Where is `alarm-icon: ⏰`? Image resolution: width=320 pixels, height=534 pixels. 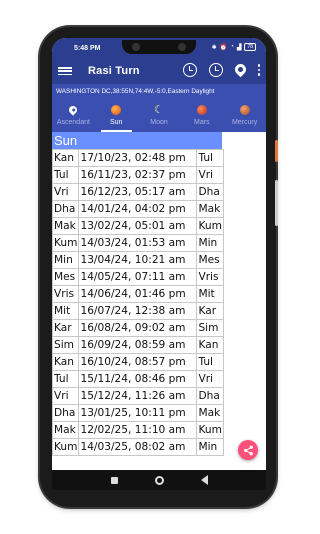 alarm-icon: ⏰ is located at coordinates (223, 47).